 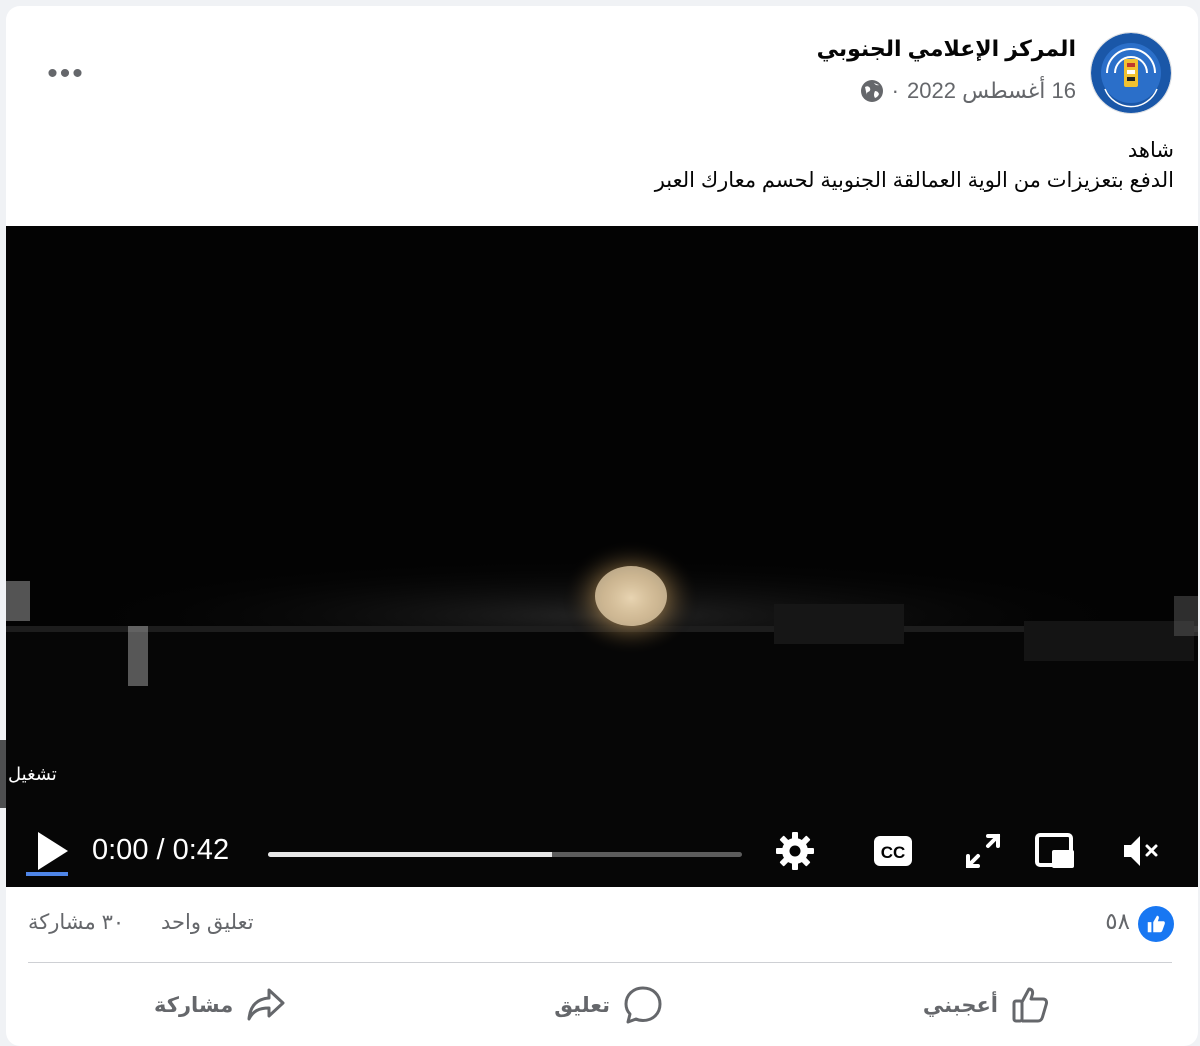 What do you see at coordinates (983, 851) in the screenshot?
I see `fullscreen-icon` at bounding box center [983, 851].